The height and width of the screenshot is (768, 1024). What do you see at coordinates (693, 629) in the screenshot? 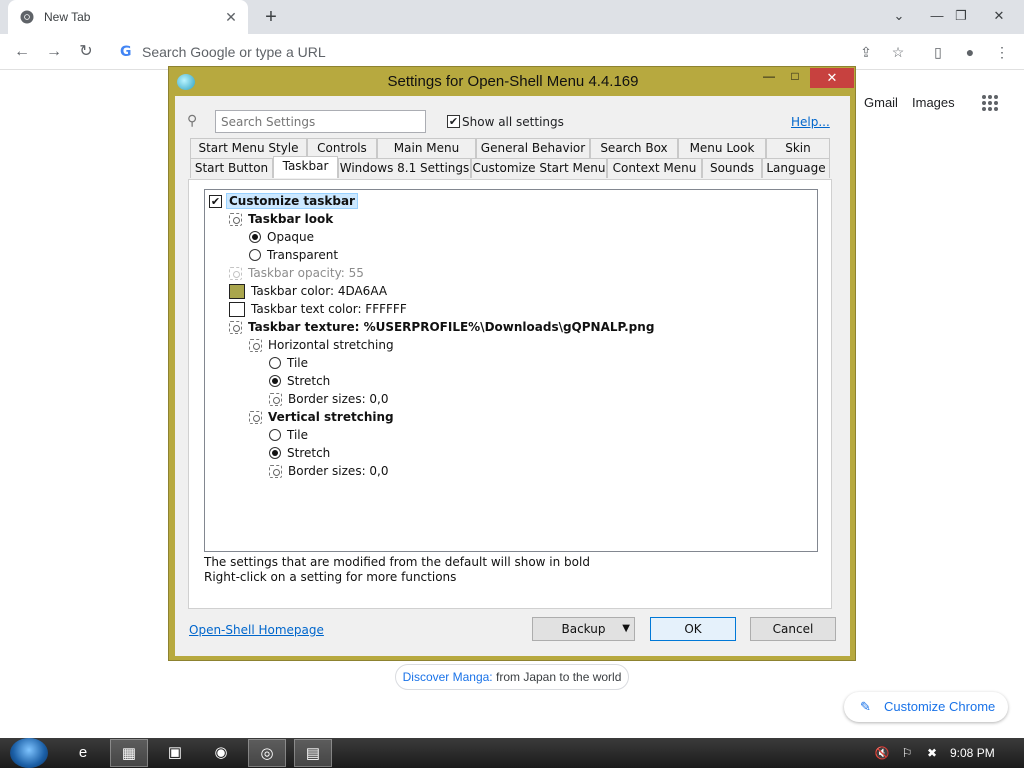
I see `ok-button: OK` at bounding box center [693, 629].